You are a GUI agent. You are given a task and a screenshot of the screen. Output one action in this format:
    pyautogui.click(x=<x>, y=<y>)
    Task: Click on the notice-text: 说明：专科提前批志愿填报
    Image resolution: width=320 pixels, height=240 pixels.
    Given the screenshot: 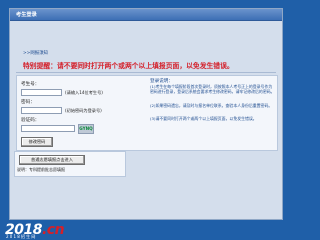 What is the action you would take?
    pyautogui.click(x=41, y=169)
    